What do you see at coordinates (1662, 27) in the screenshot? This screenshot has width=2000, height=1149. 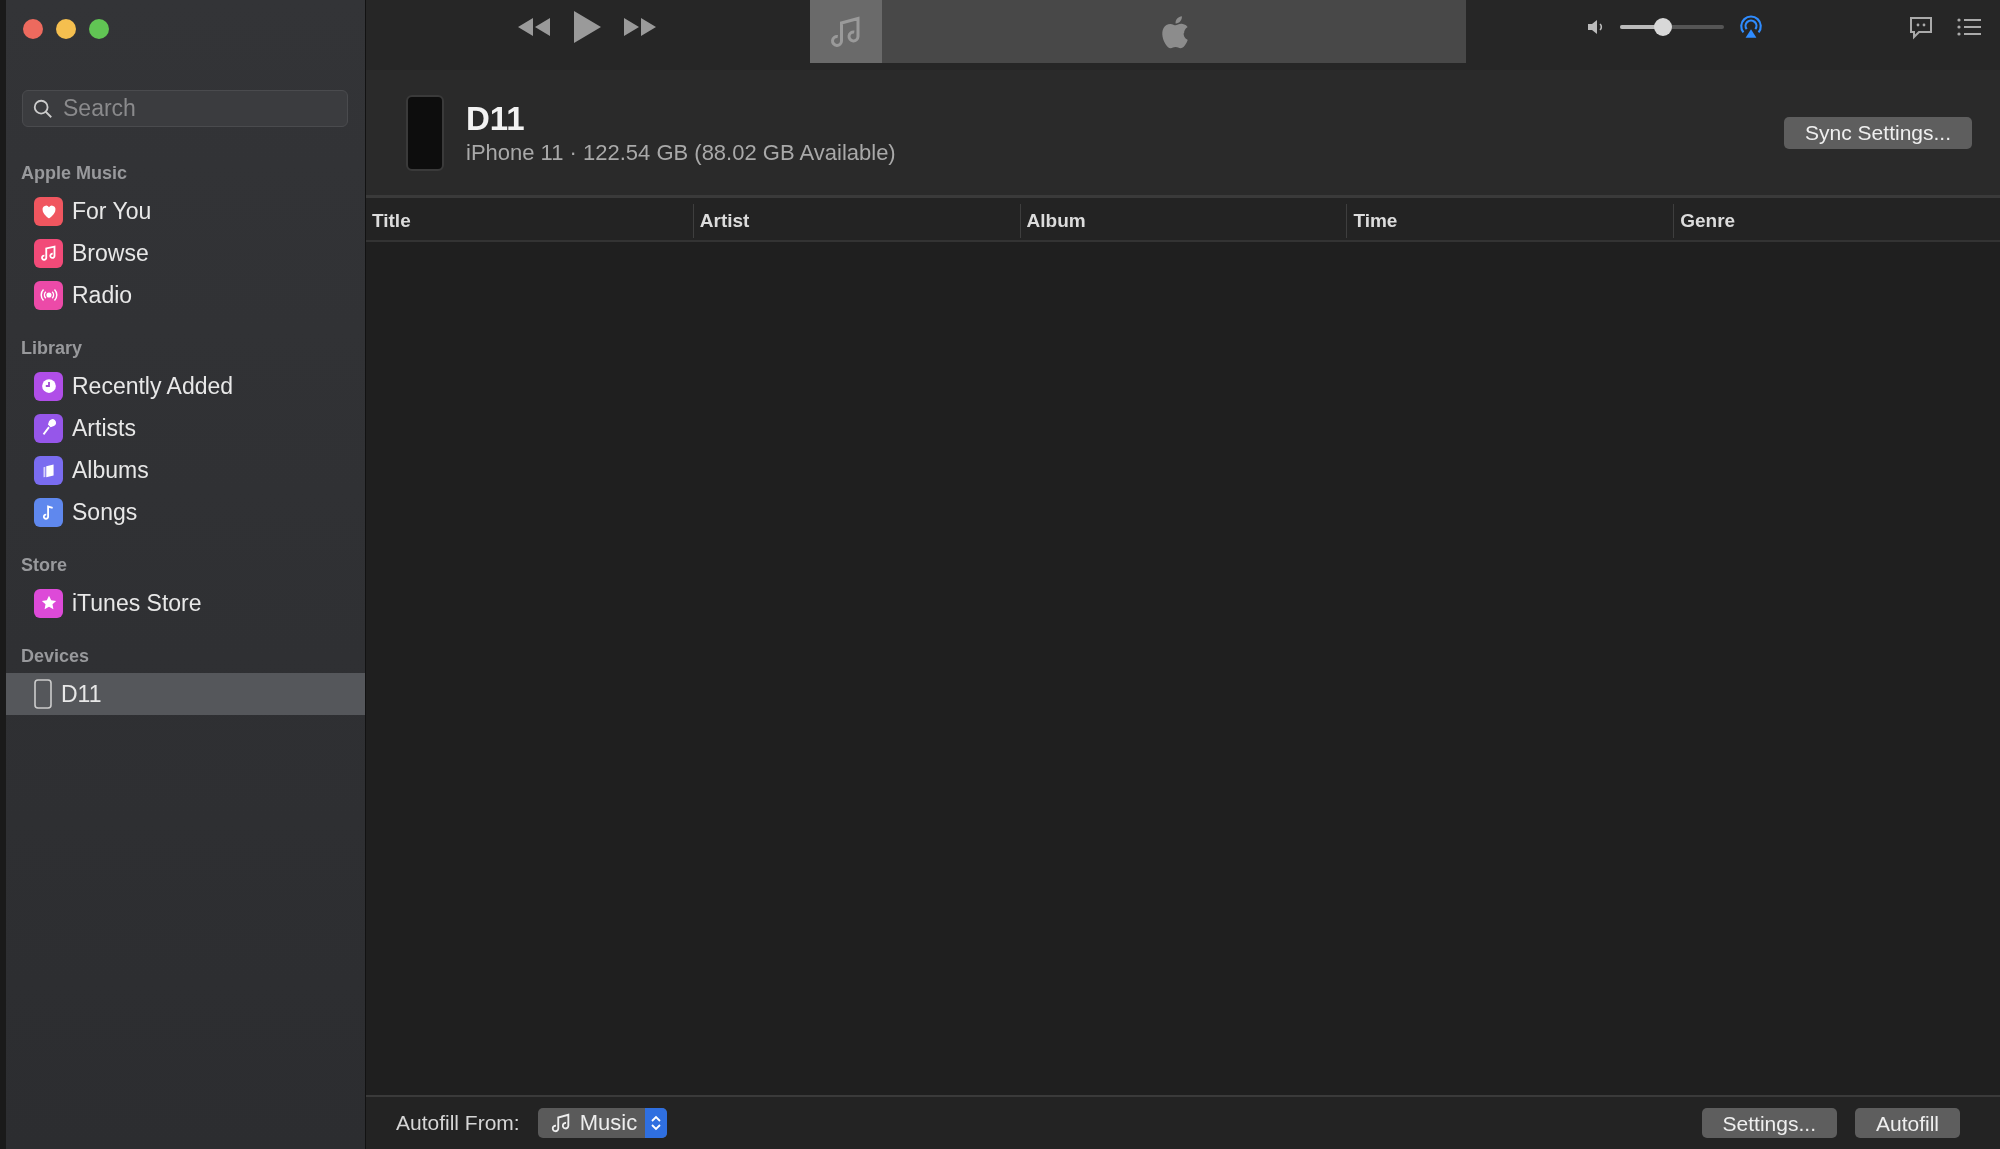 I see `slider-thumb` at bounding box center [1662, 27].